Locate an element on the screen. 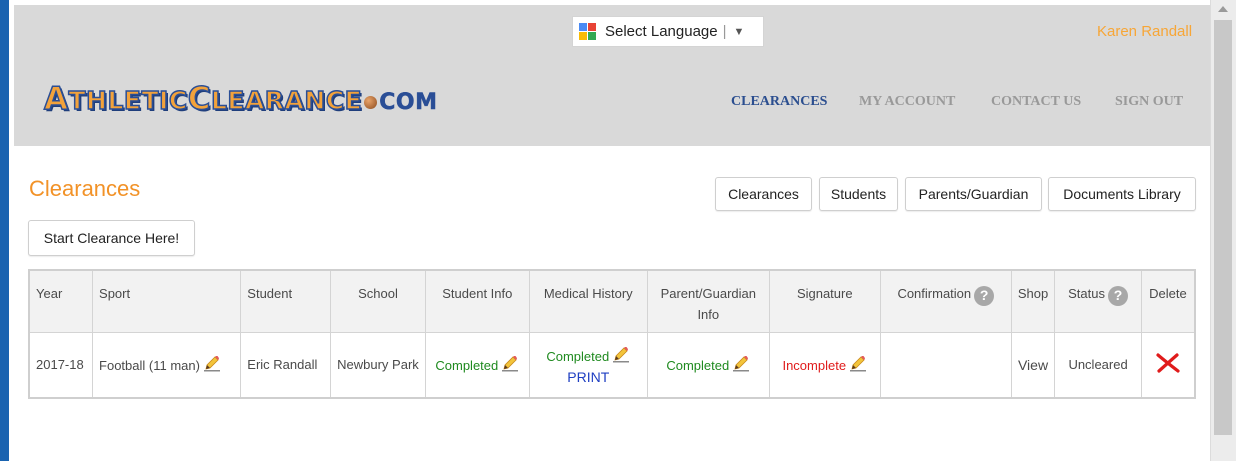 The width and height of the screenshot is (1236, 461). cell-signature: Incomplete is located at coordinates (824, 365).